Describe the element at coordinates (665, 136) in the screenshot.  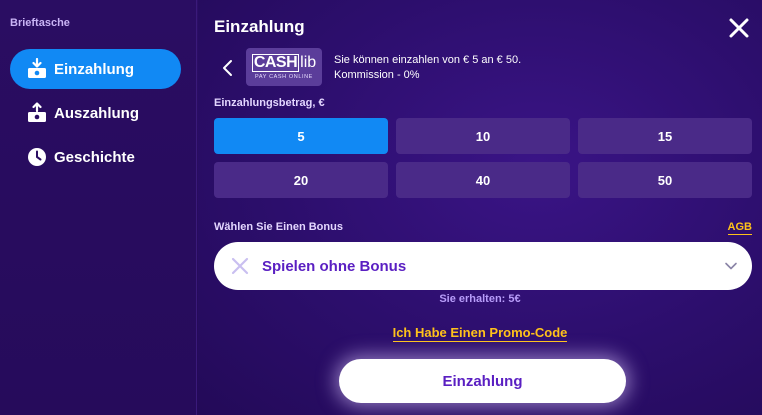
I see `amount-option-15: 15` at that location.